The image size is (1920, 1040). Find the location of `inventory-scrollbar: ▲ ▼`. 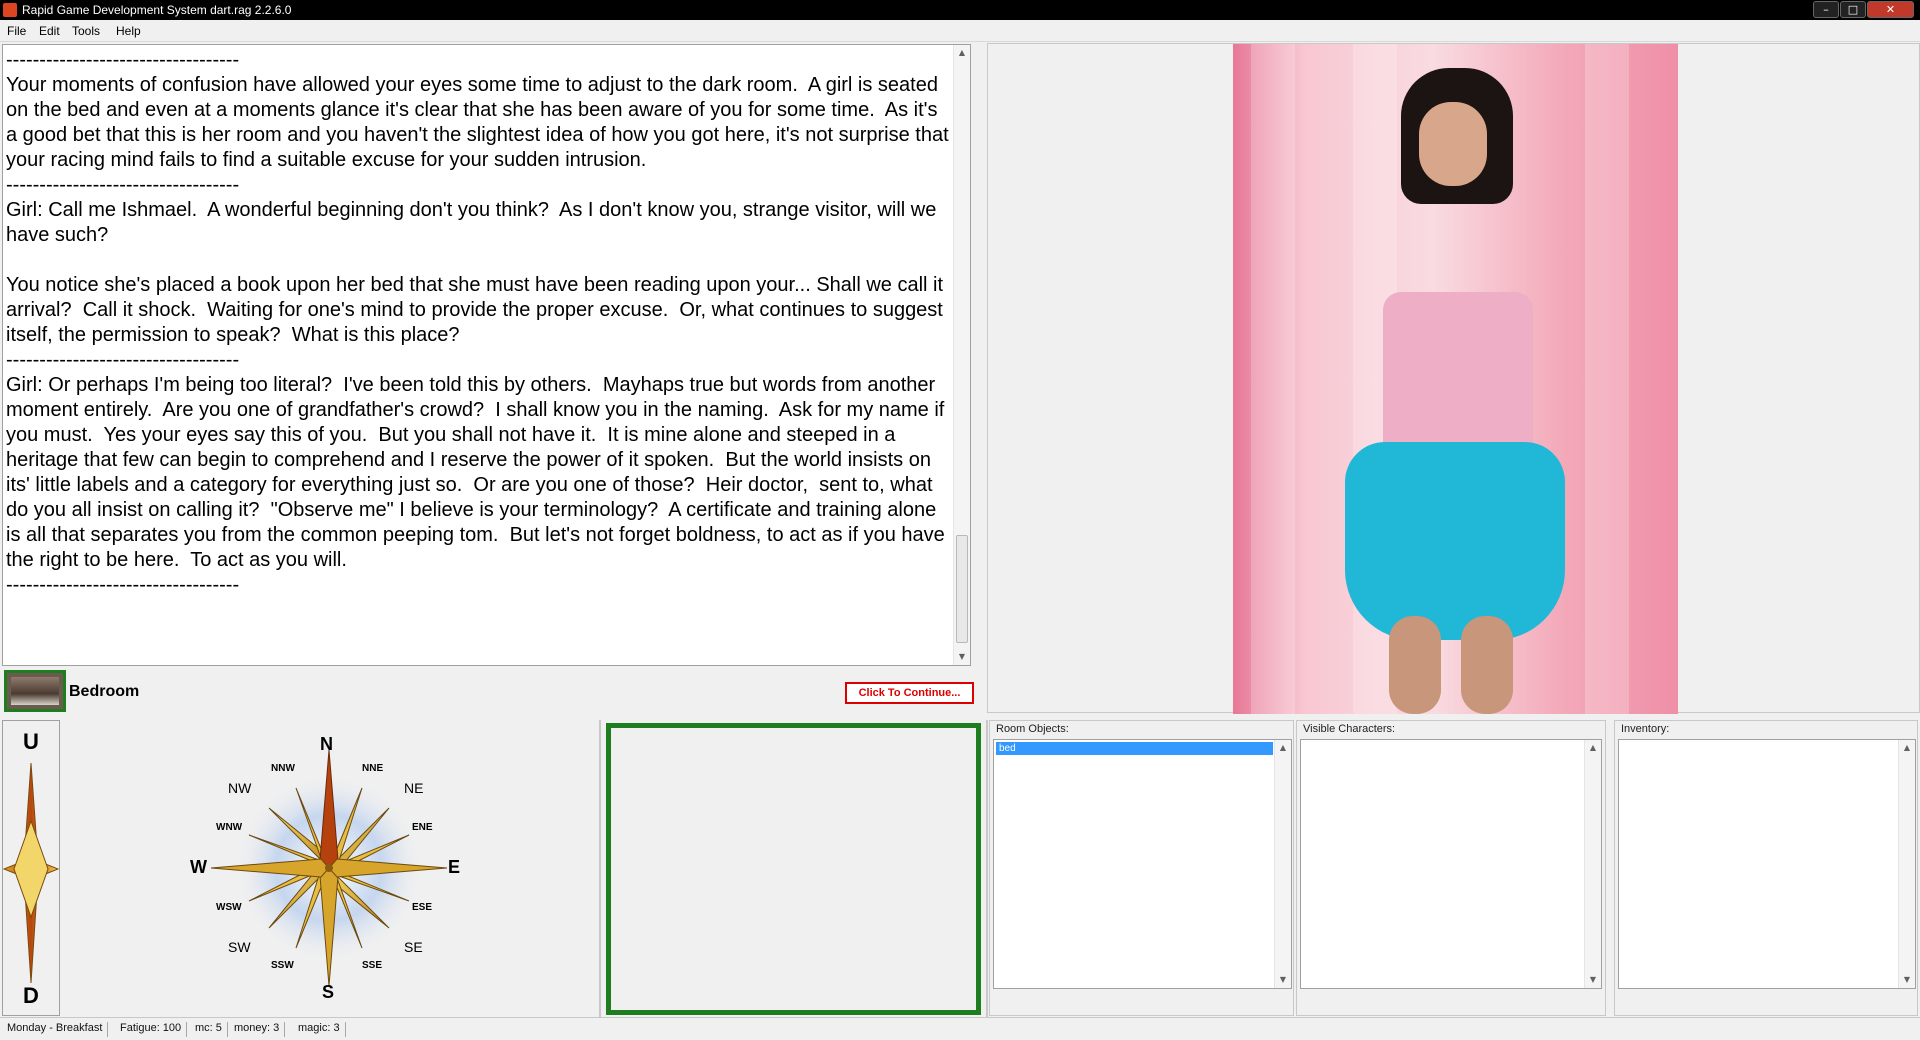

inventory-scrollbar: ▲ ▼ is located at coordinates (1906, 864).